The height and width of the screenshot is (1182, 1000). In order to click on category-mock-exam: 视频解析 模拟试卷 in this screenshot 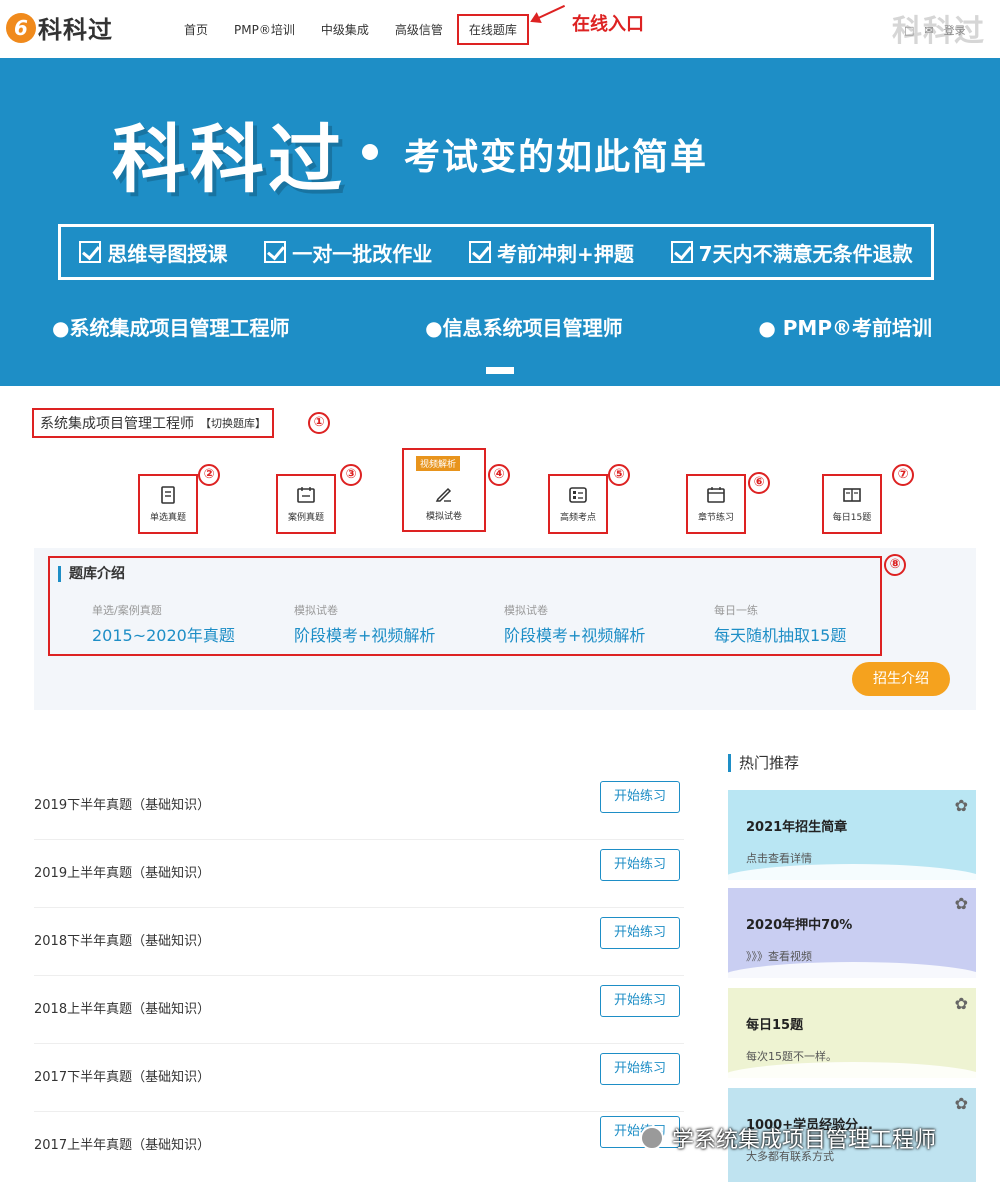, I will do `click(444, 490)`.